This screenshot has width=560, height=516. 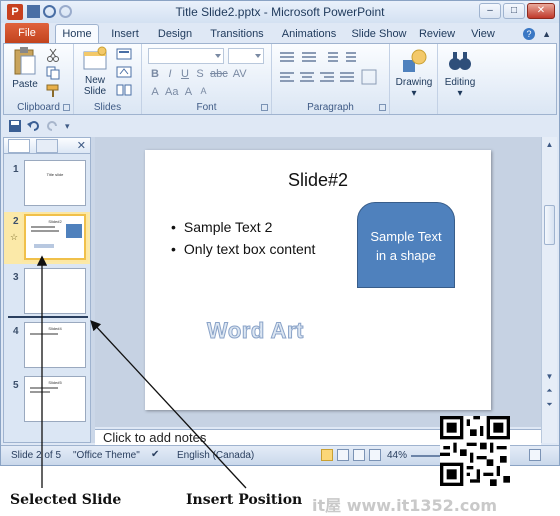 What do you see at coordinates (27, 33) in the screenshot?
I see `tab-file: File` at bounding box center [27, 33].